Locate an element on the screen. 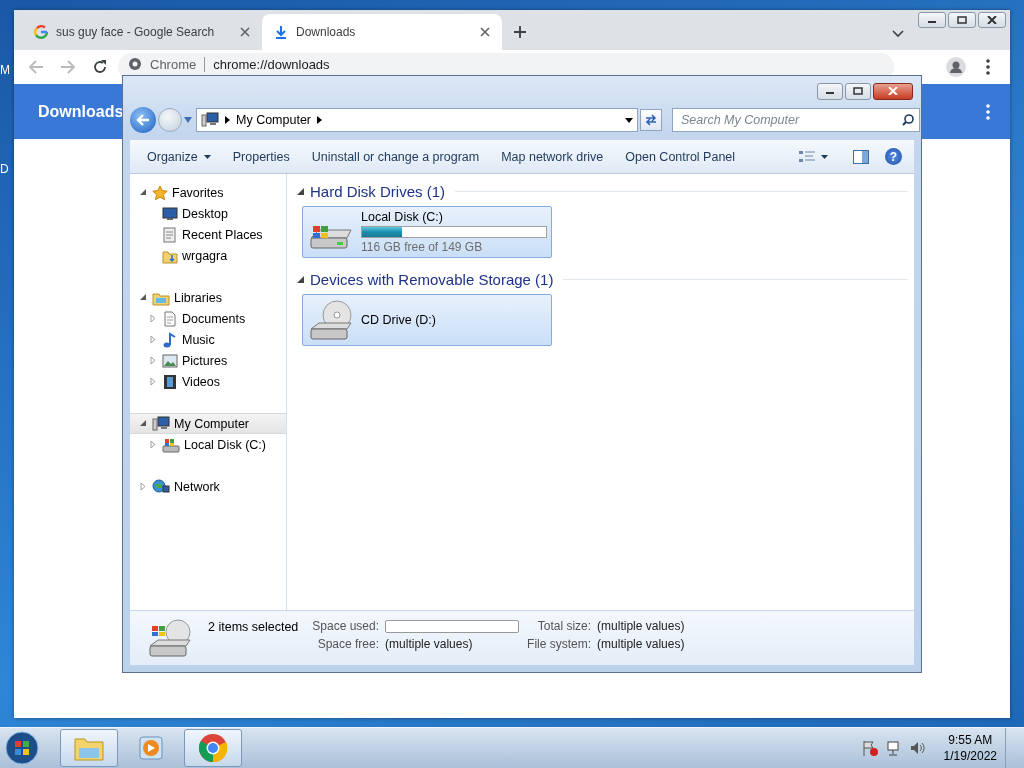 The height and width of the screenshot is (768, 1024). back-button is located at coordinates (143, 120).